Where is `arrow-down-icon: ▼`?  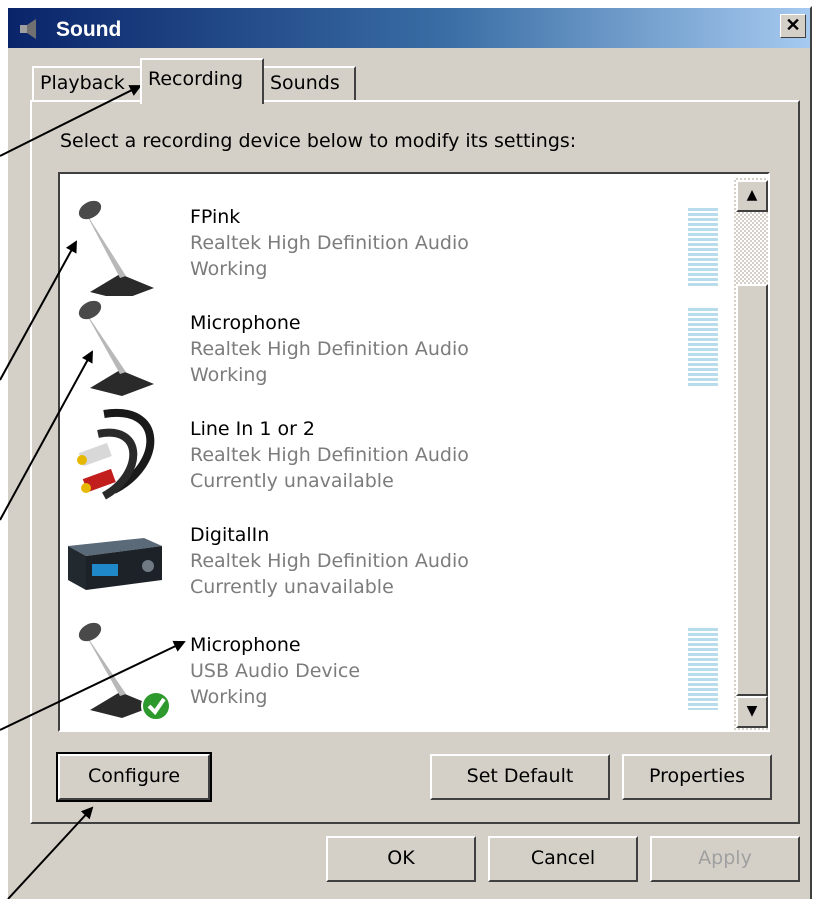
arrow-down-icon: ▼ is located at coordinates (752, 711).